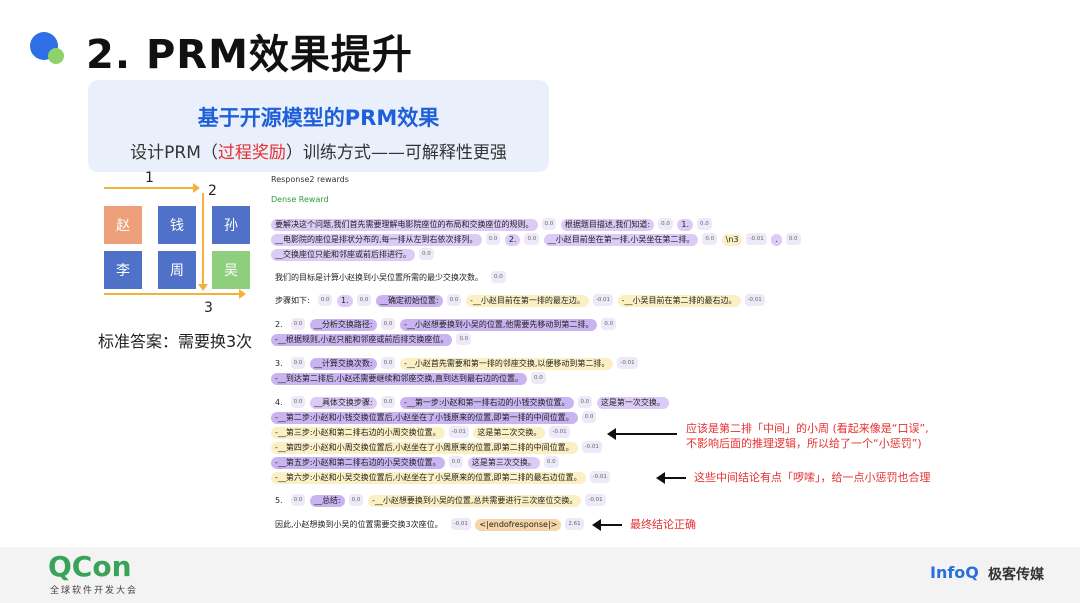 The height and width of the screenshot is (603, 1080). I want to click on token-line: -__根据规则,小赵只能和邻座或前后排交换座位。 0.0, so click(372, 339).